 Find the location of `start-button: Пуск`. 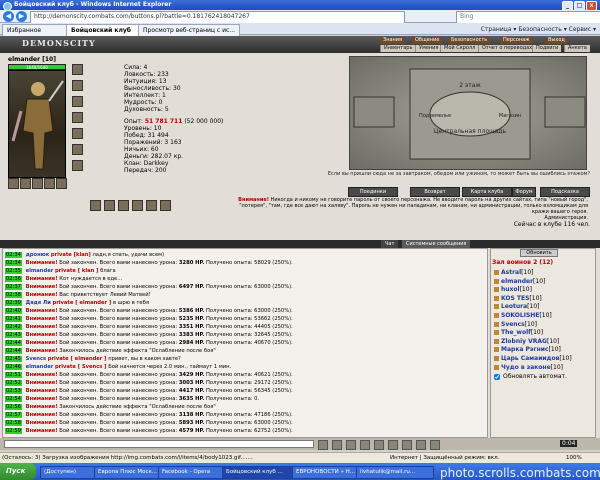

start-button: Пуск is located at coordinates (18, 471).